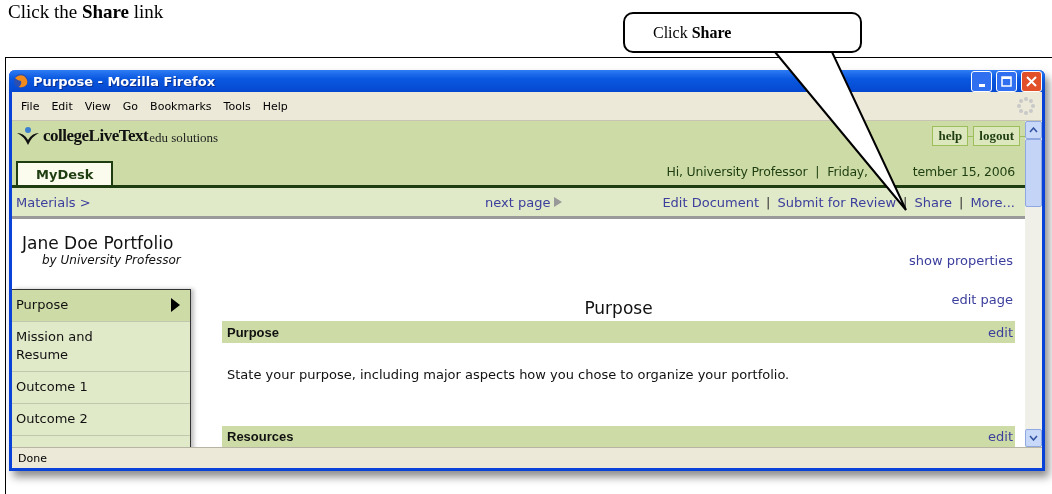 The width and height of the screenshot is (1052, 494). Describe the element at coordinates (125, 81) in the screenshot. I see `window-title: Purpose - Mozilla Firefox` at that location.